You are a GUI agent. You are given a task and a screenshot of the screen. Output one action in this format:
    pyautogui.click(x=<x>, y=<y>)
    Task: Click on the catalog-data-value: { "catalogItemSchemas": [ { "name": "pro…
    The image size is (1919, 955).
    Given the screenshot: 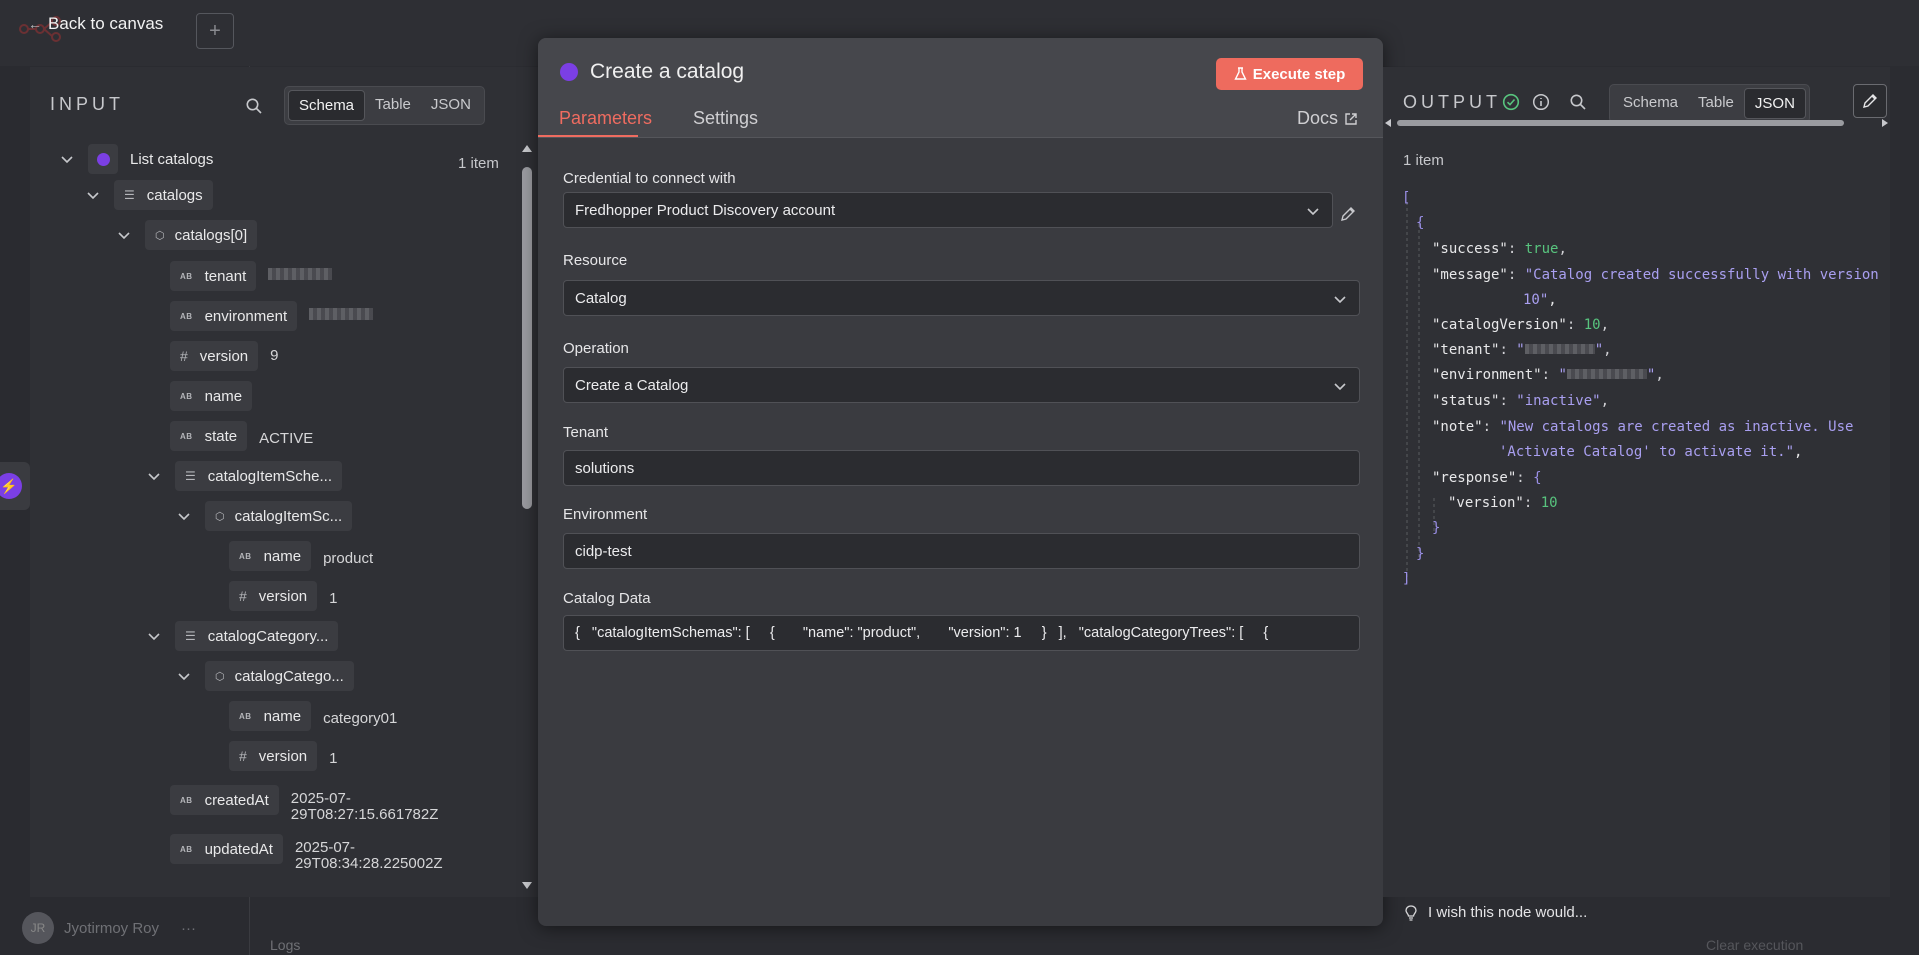 What is the action you would take?
    pyautogui.click(x=922, y=633)
    